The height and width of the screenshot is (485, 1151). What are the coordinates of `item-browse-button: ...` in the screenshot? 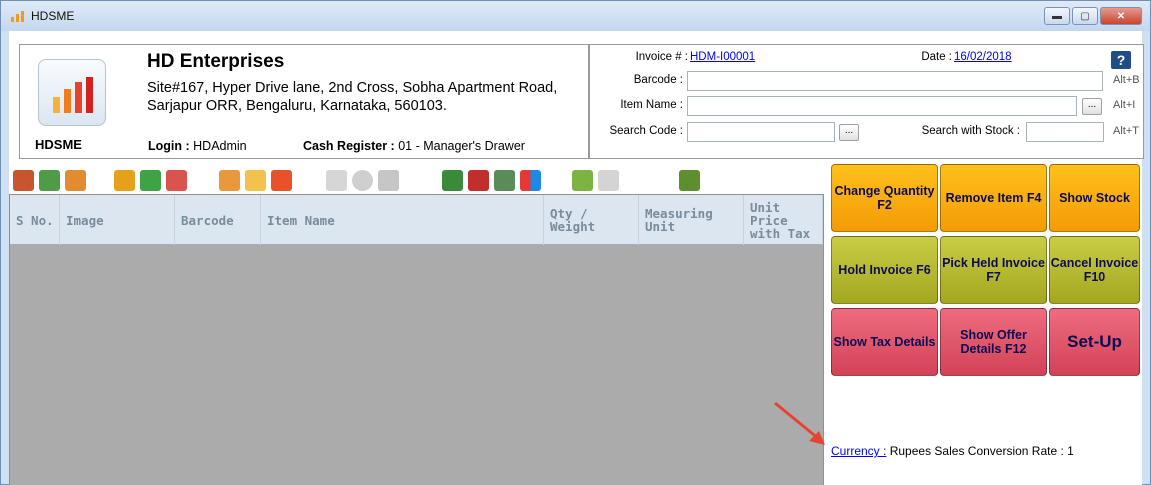 It's located at (1092, 106).